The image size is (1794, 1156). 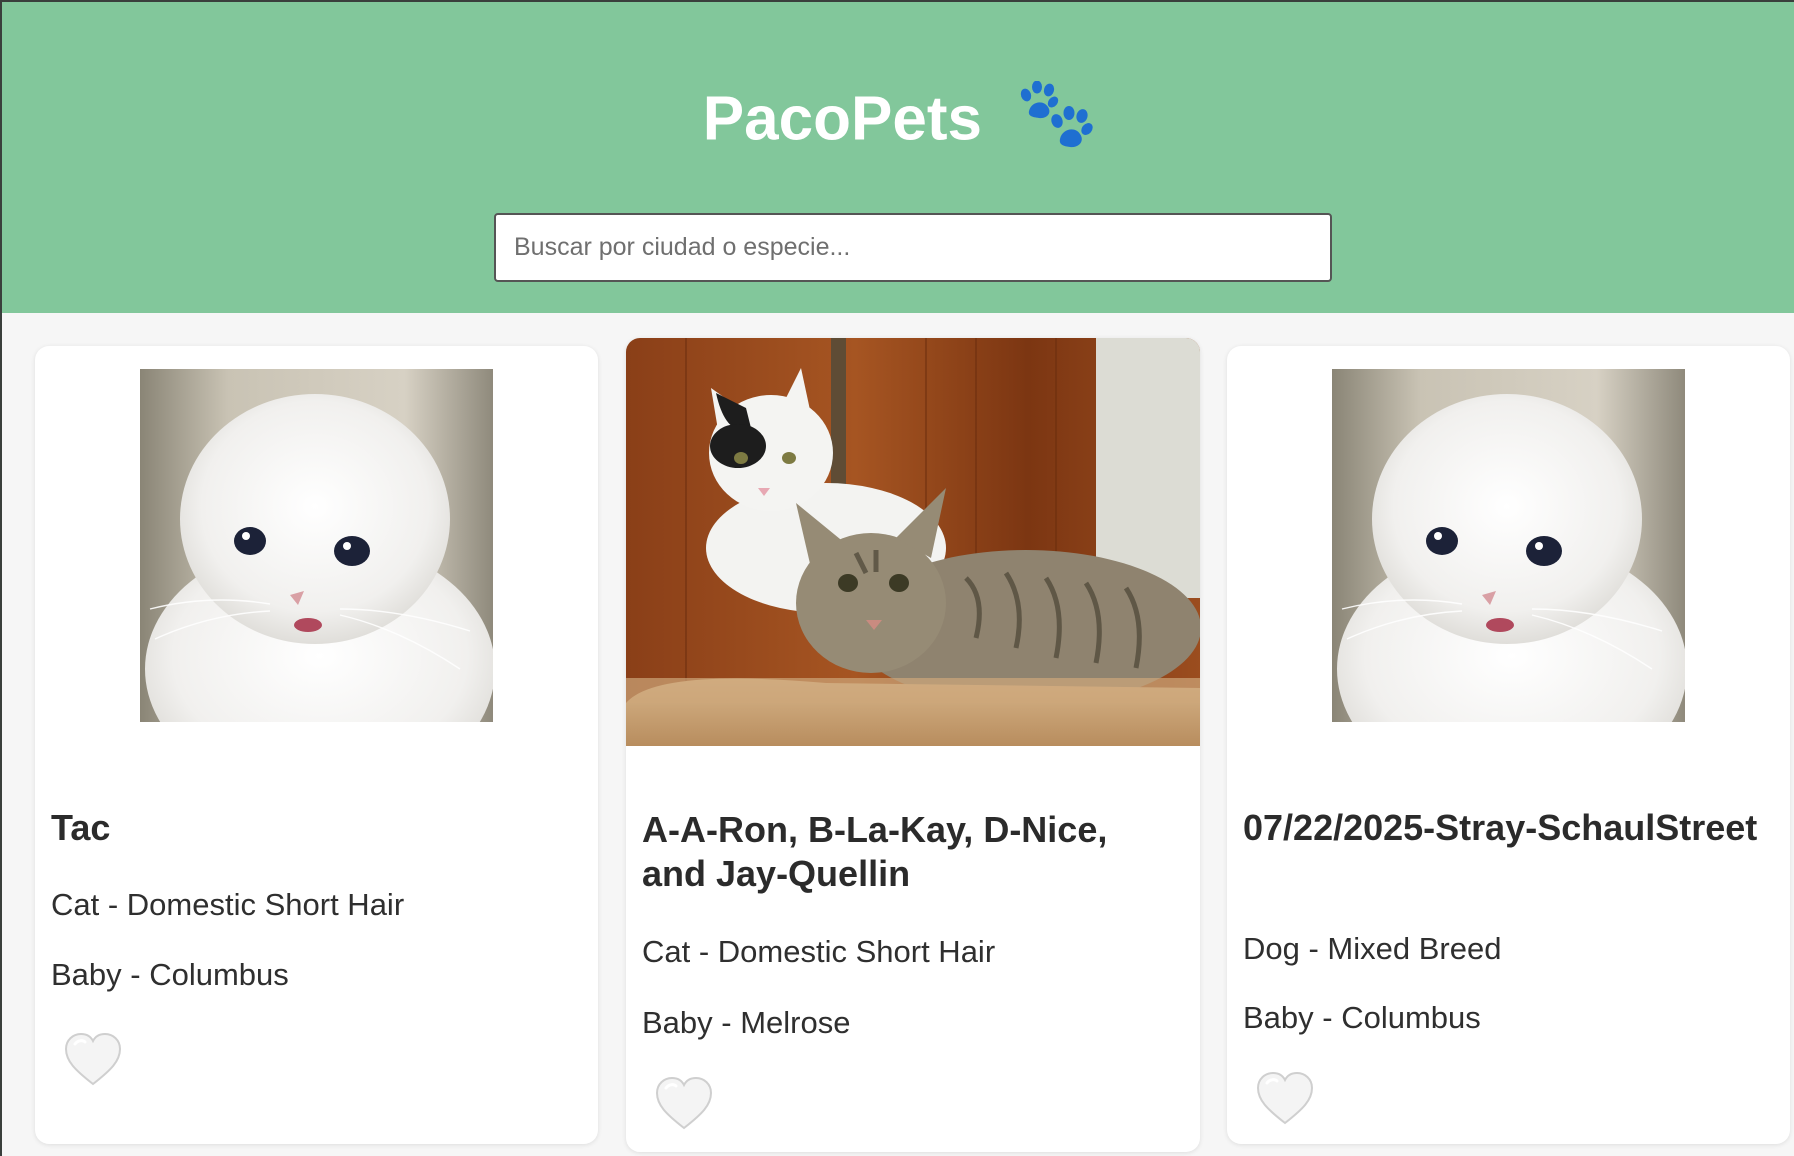 I want to click on pet-name: Tac, so click(x=81, y=827).